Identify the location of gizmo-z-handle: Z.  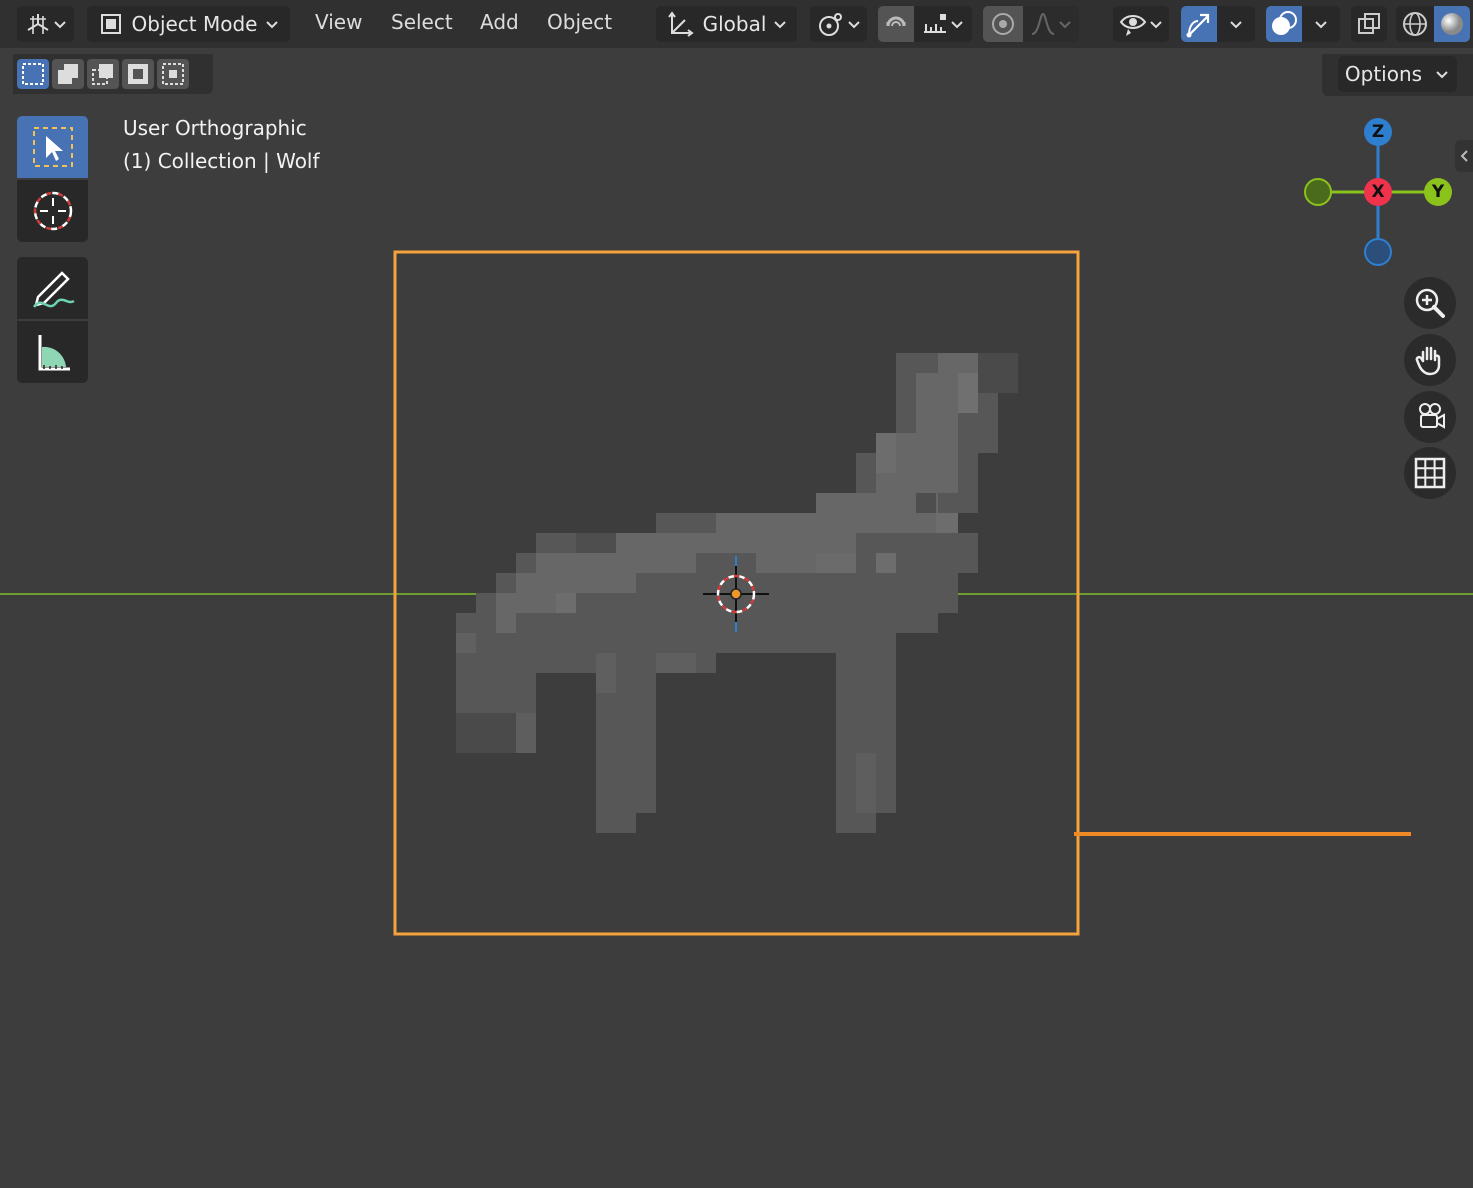
(1378, 132).